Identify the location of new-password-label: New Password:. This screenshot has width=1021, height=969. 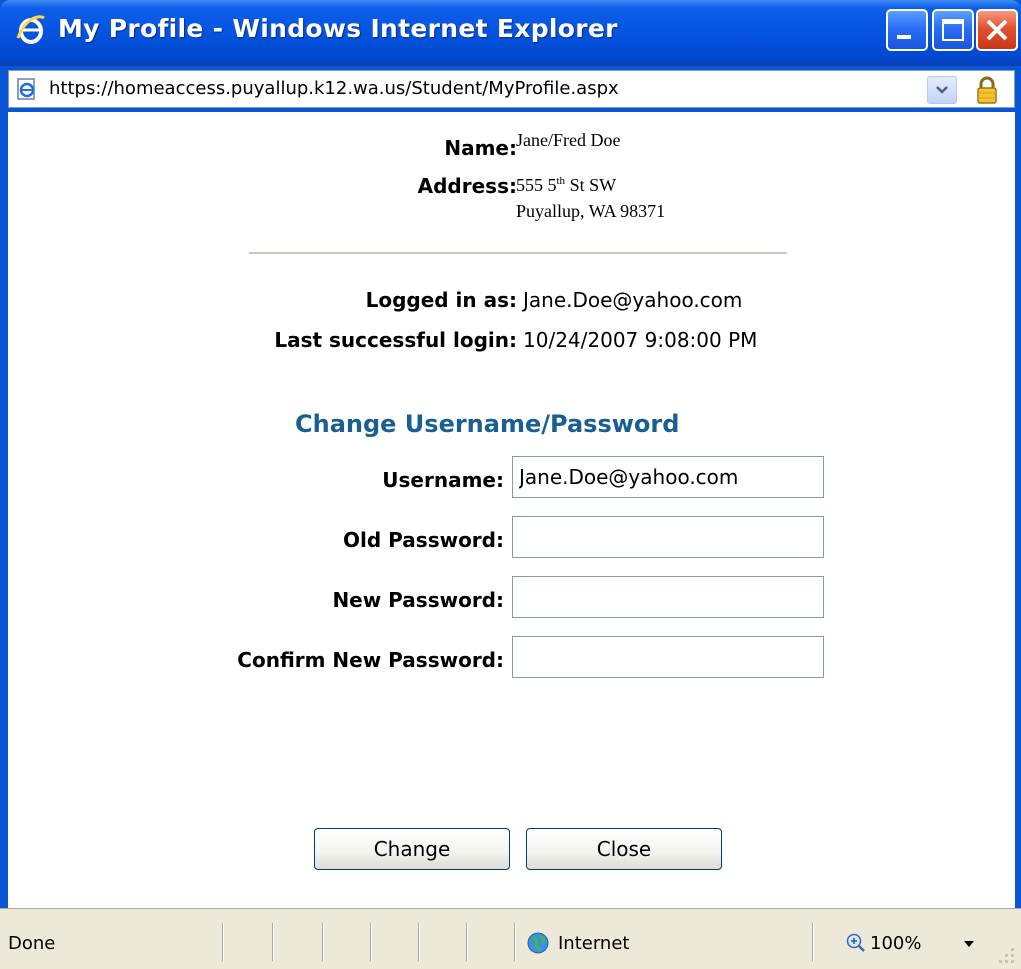
(418, 600).